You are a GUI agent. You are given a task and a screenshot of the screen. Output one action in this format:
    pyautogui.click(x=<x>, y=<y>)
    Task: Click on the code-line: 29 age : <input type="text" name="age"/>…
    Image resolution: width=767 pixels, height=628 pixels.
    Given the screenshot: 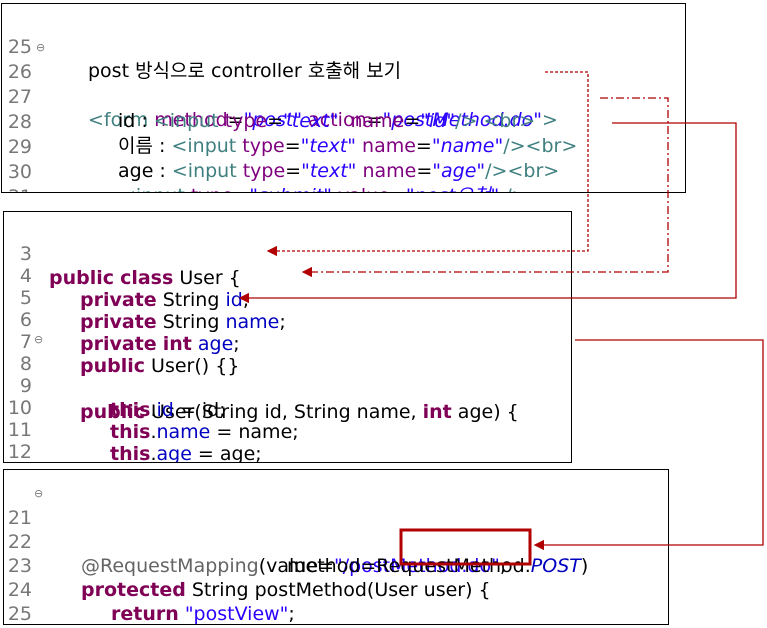 What is the action you would take?
    pyautogui.click(x=343, y=146)
    